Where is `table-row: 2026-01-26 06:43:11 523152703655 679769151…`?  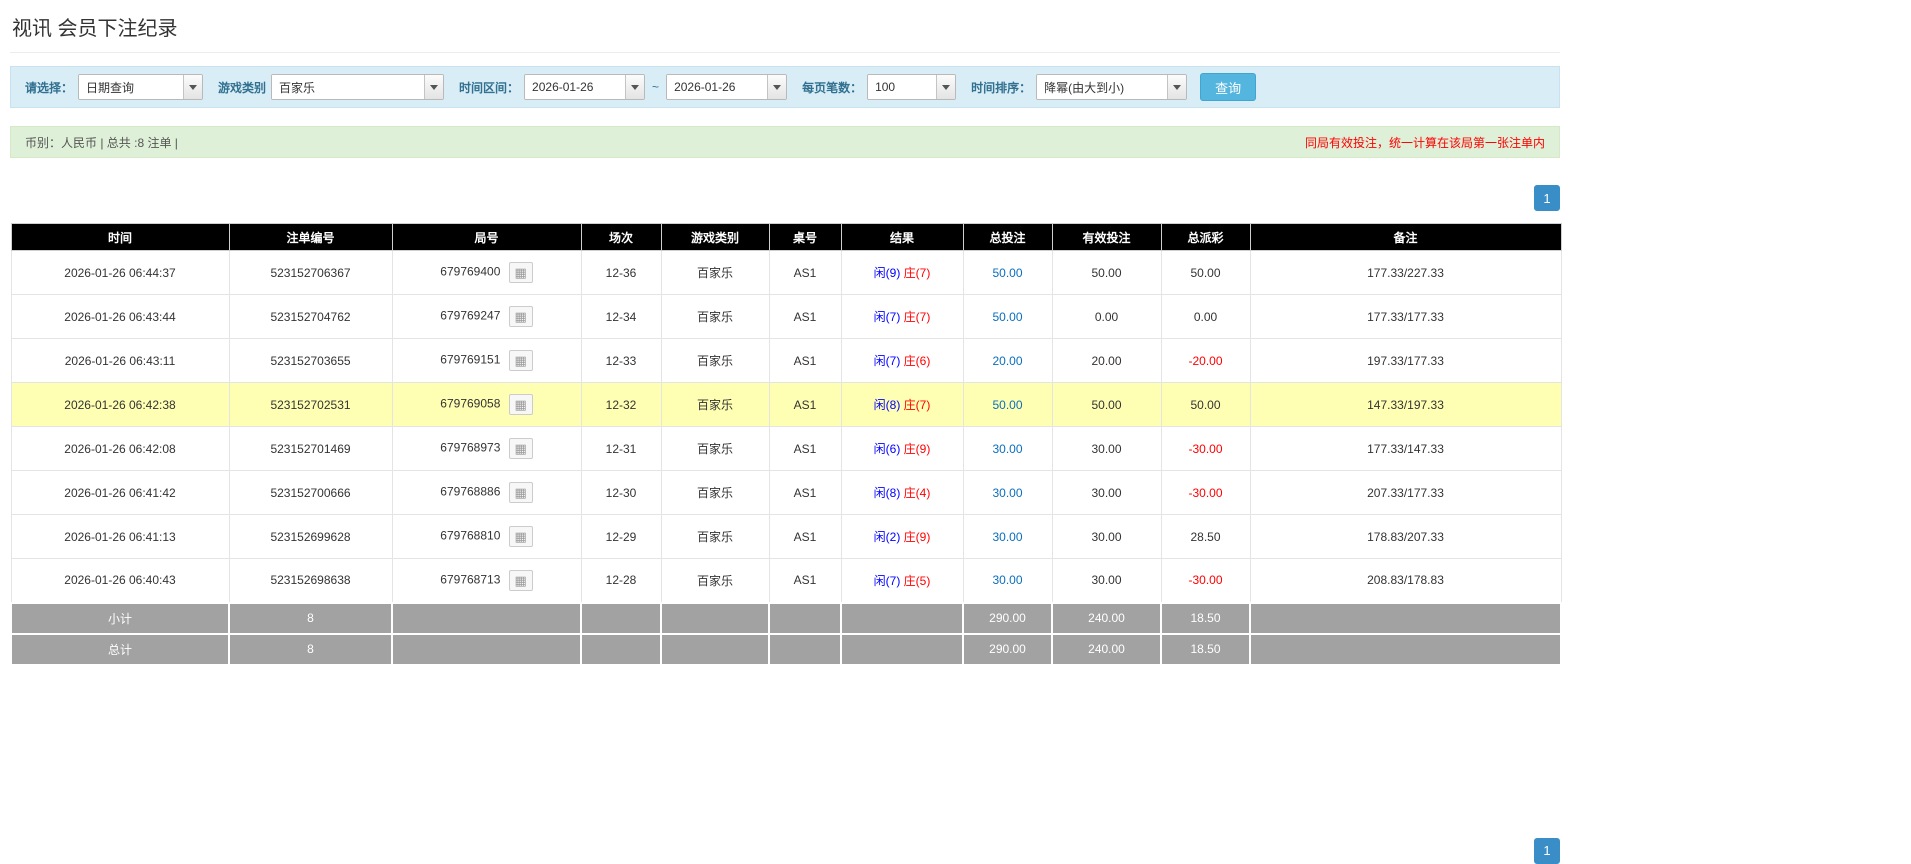 table-row: 2026-01-26 06:43:11 523152703655 679769151… is located at coordinates (786, 360).